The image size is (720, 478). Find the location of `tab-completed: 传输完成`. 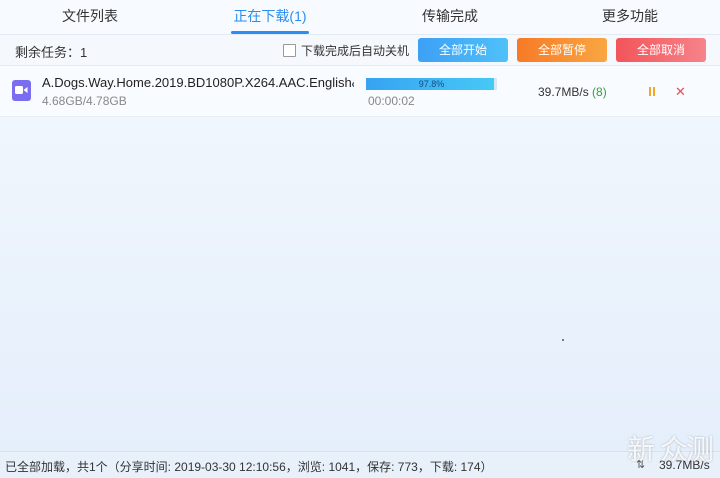

tab-completed: 传输完成 is located at coordinates (450, 17).